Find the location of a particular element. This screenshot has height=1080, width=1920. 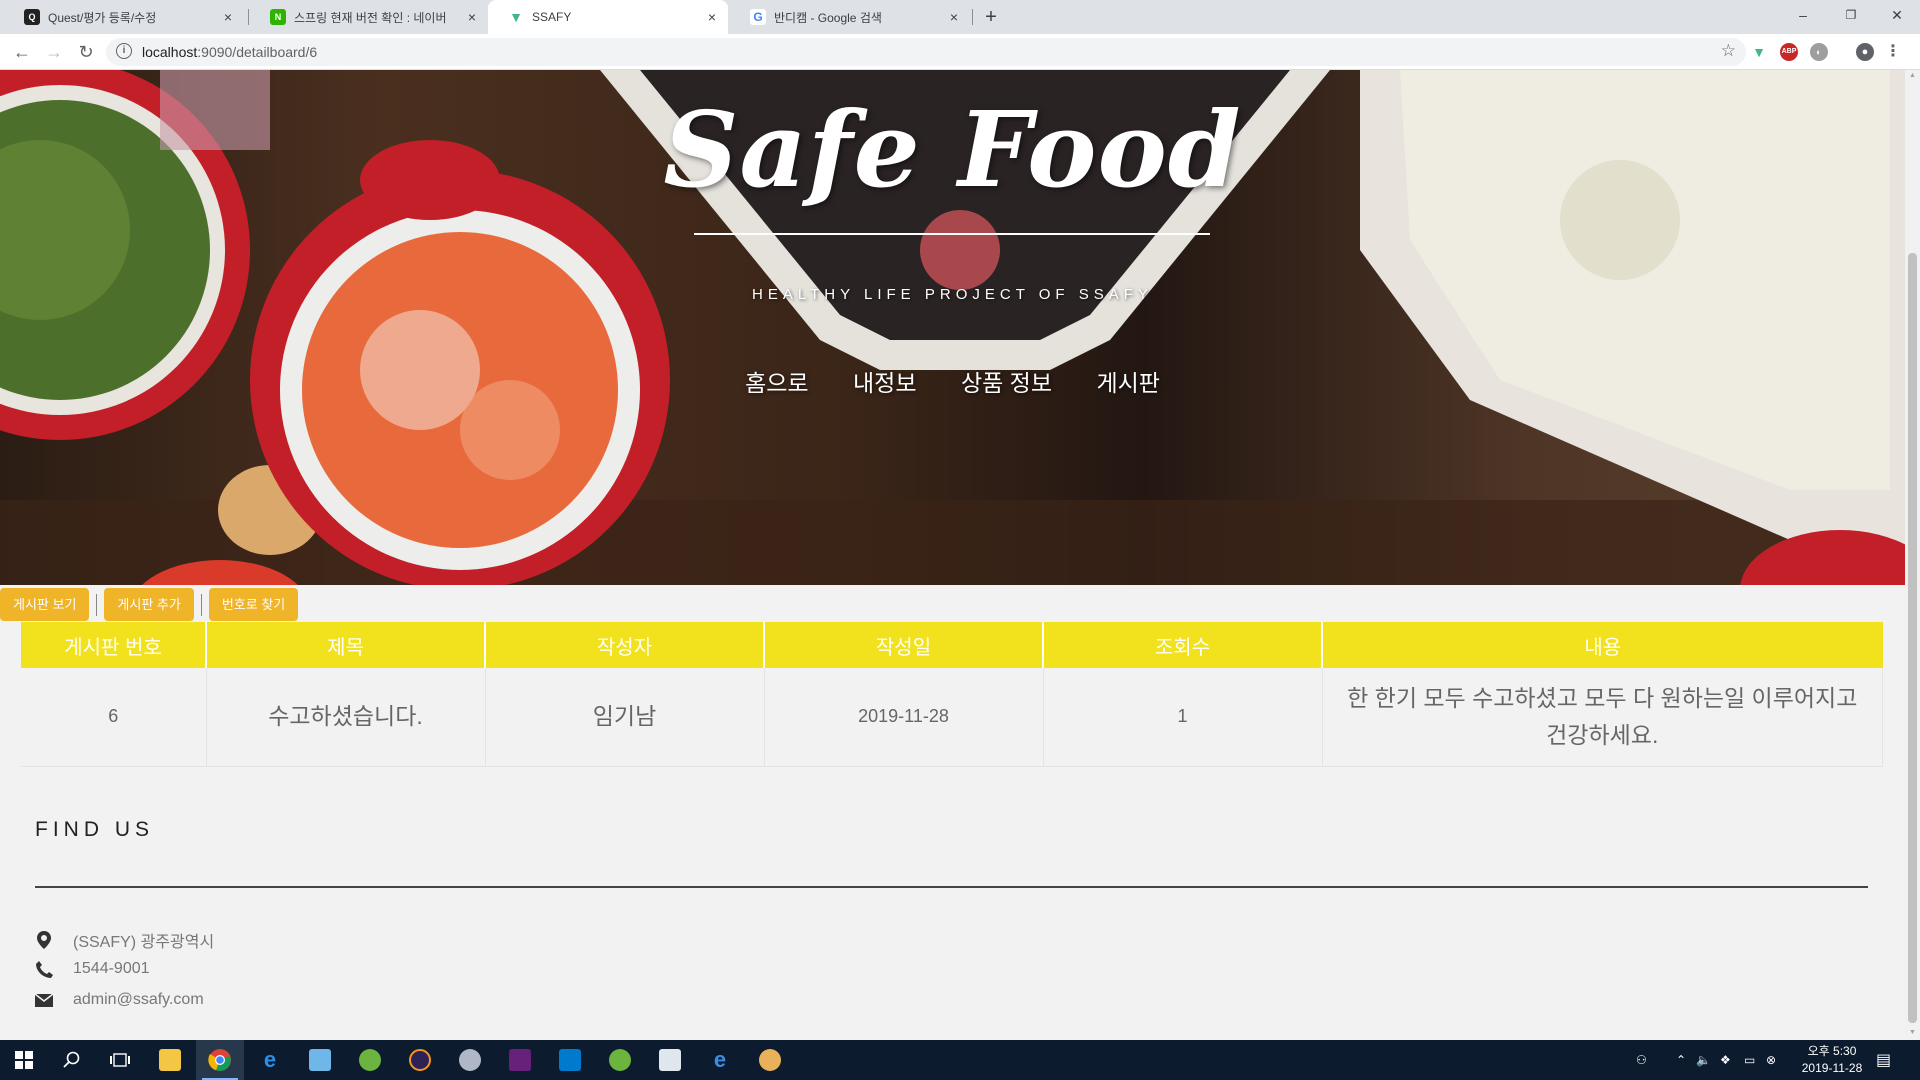

spring-tool-suite-icon is located at coordinates (370, 1060).